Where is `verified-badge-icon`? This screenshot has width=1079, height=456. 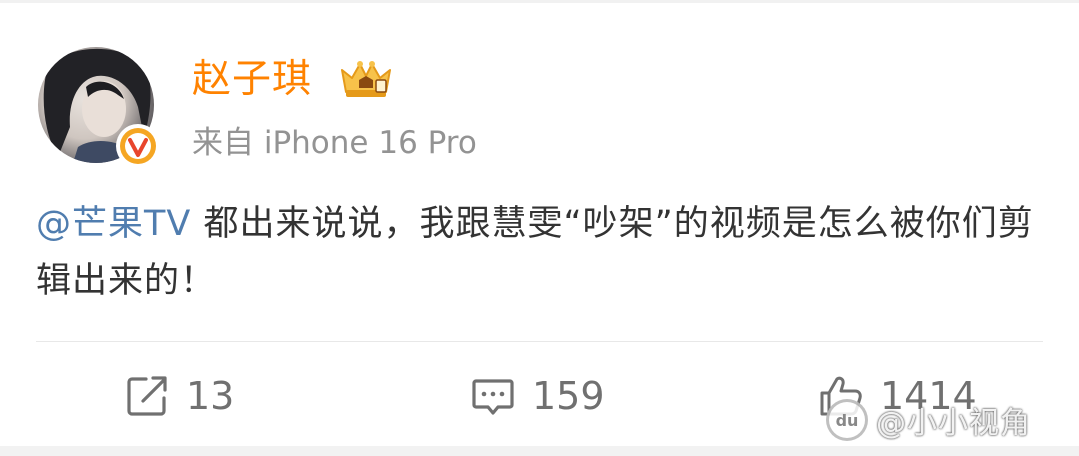
verified-badge-icon is located at coordinates (138, 146).